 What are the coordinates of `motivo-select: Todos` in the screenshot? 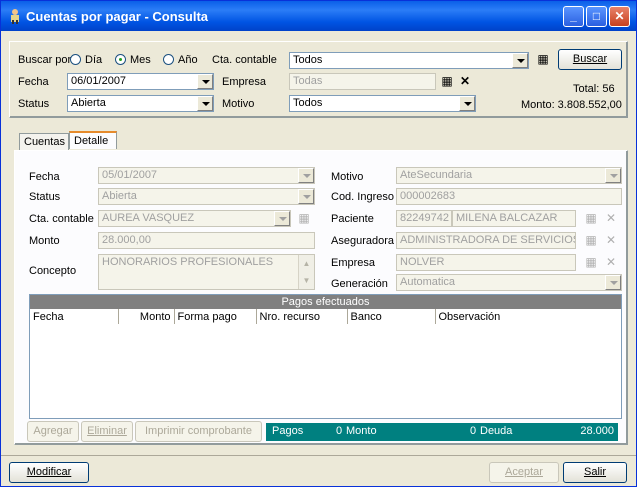 It's located at (382, 103).